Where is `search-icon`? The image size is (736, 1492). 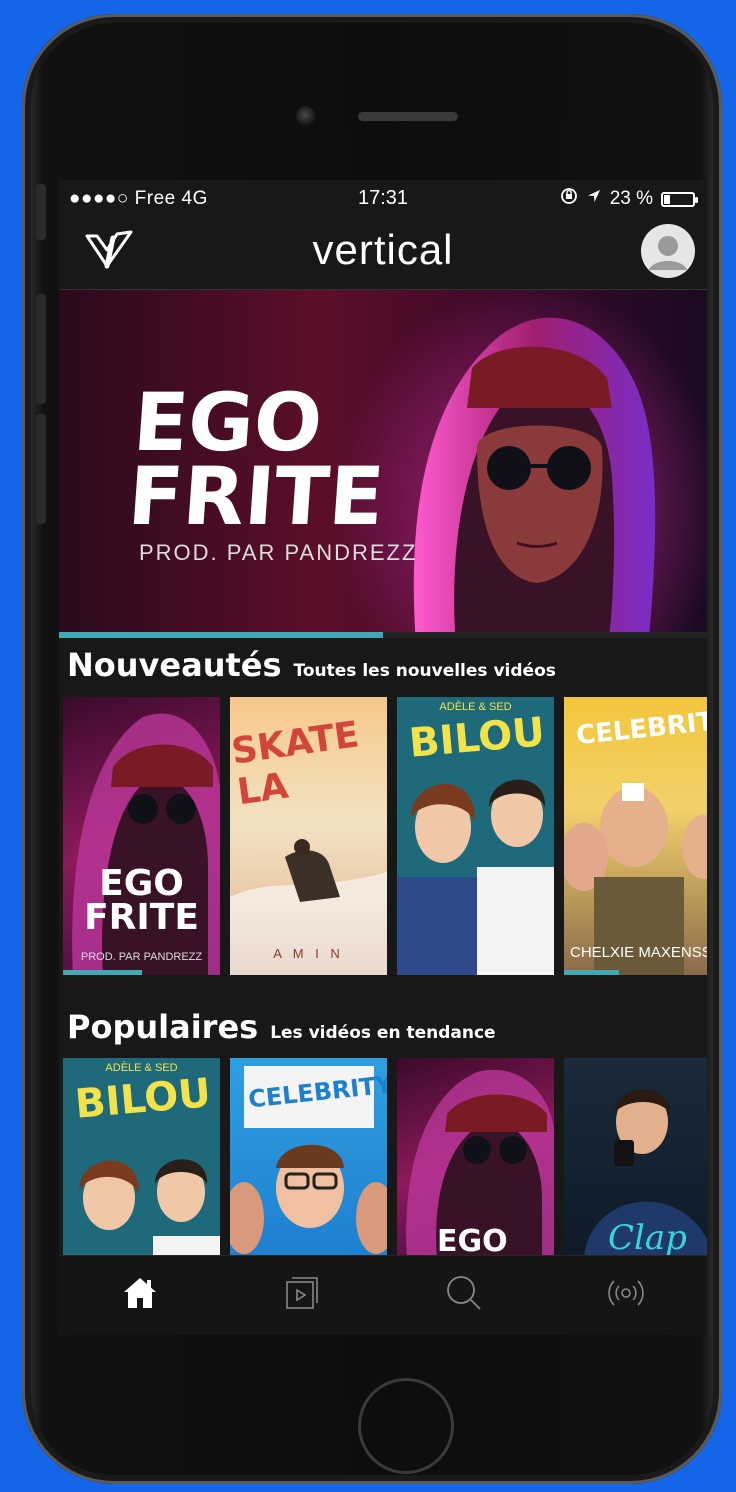
search-icon is located at coordinates (464, 1295).